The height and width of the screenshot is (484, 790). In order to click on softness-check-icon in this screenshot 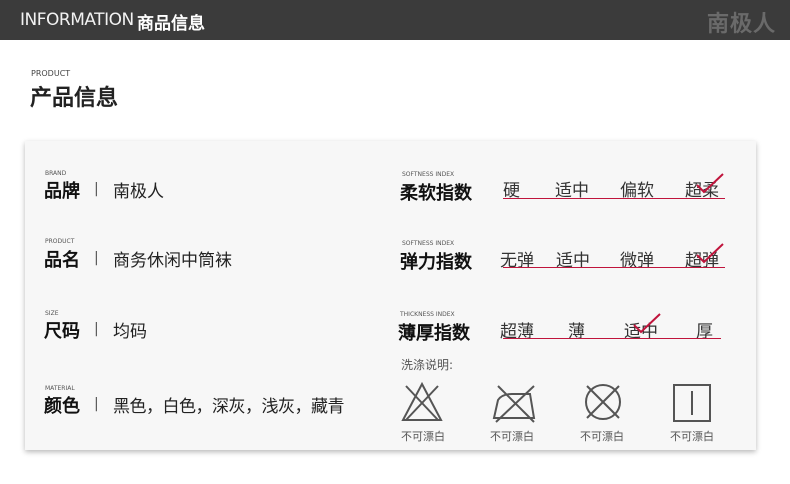, I will do `click(710, 183)`.